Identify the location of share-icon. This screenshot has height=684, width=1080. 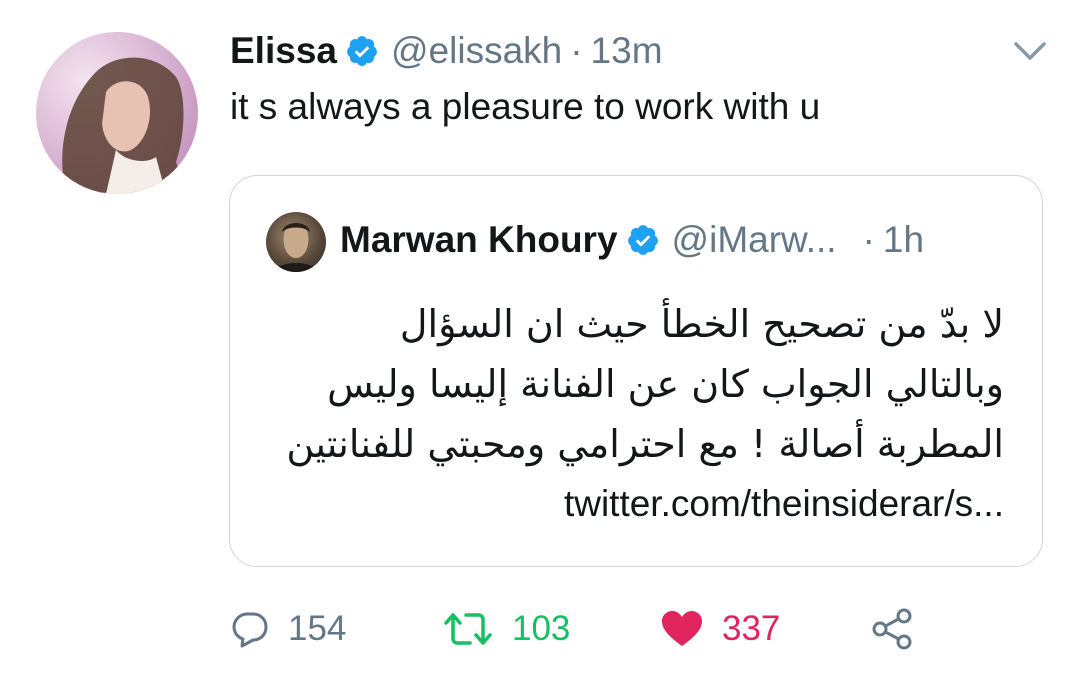
(892, 629).